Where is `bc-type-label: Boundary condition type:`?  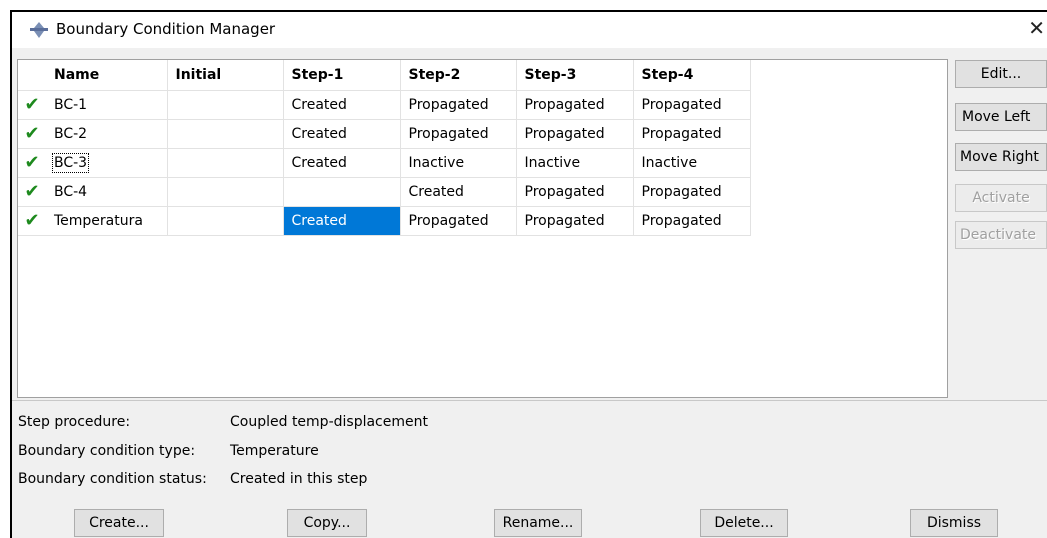
bc-type-label: Boundary condition type: is located at coordinates (107, 451).